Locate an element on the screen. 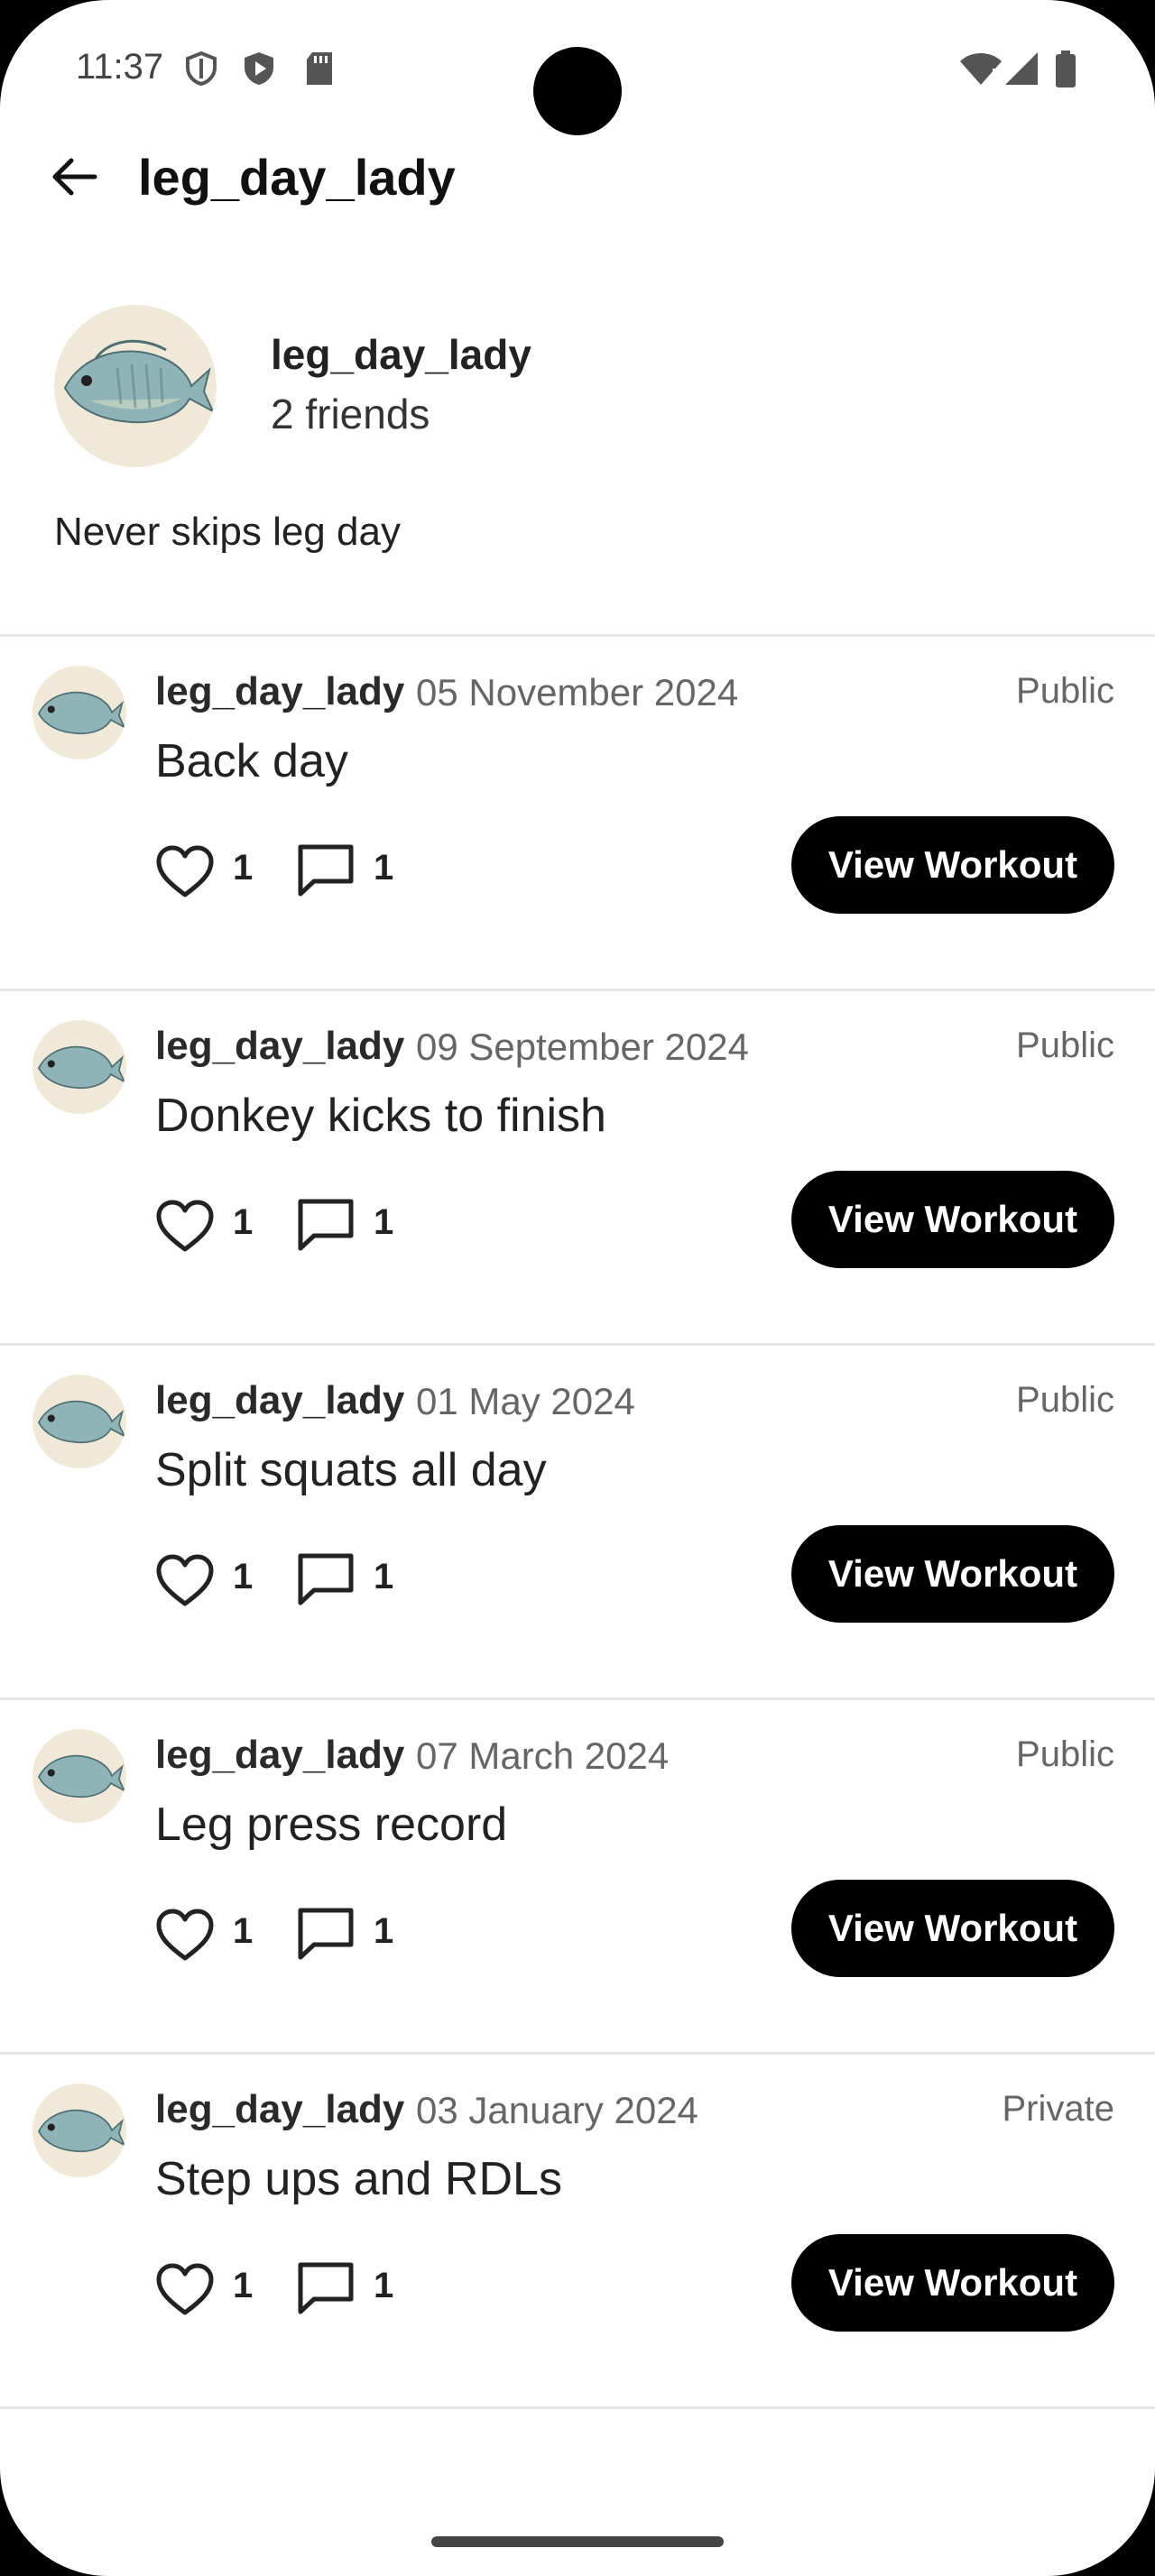  avatar is located at coordinates (135, 386).